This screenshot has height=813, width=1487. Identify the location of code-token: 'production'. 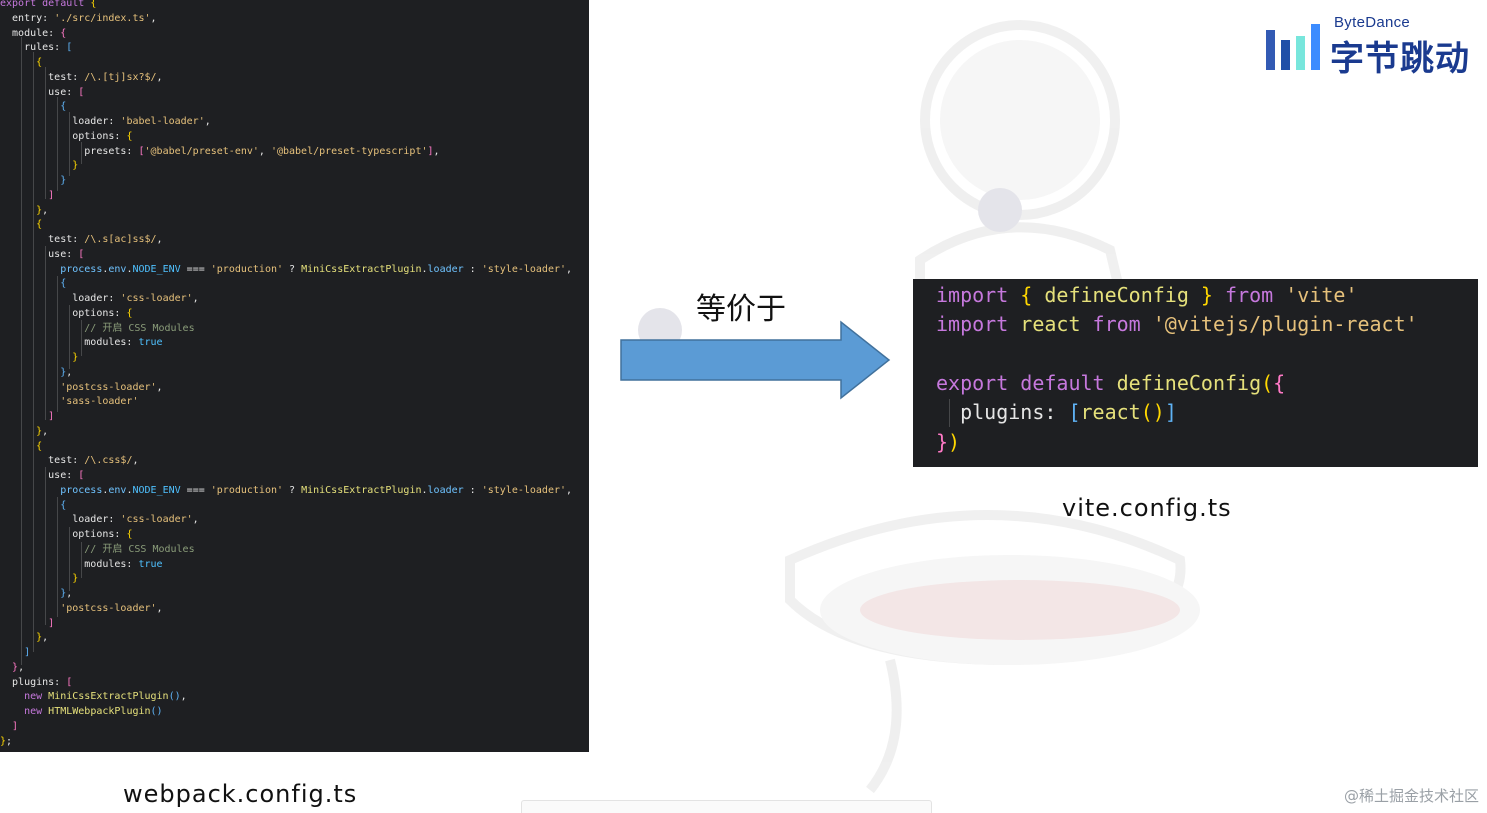
(247, 269).